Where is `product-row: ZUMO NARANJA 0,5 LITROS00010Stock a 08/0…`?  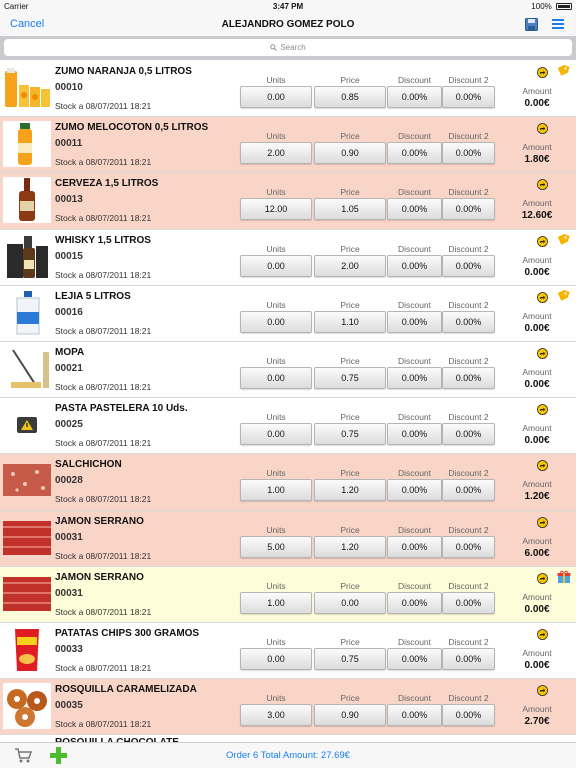
product-row: ZUMO NARANJA 0,5 LITROS00010Stock a 08/0… is located at coordinates (288, 89).